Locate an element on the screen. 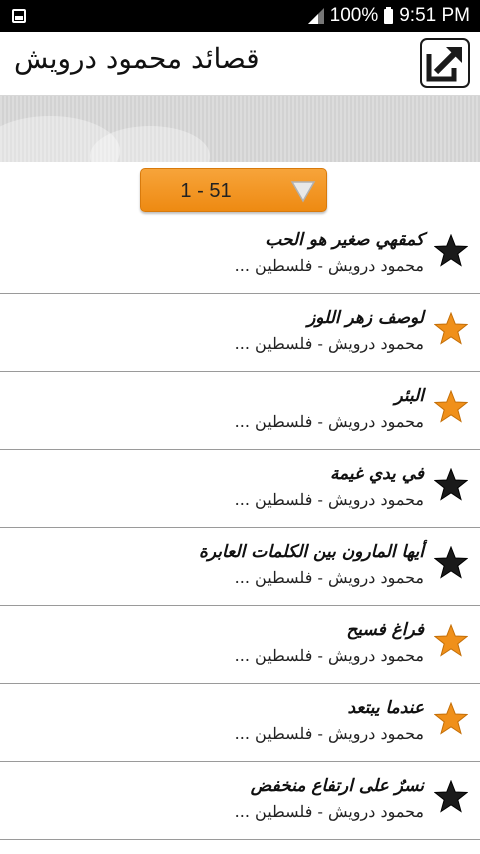 The width and height of the screenshot is (480, 854). battery-percent: 100% is located at coordinates (354, 15).